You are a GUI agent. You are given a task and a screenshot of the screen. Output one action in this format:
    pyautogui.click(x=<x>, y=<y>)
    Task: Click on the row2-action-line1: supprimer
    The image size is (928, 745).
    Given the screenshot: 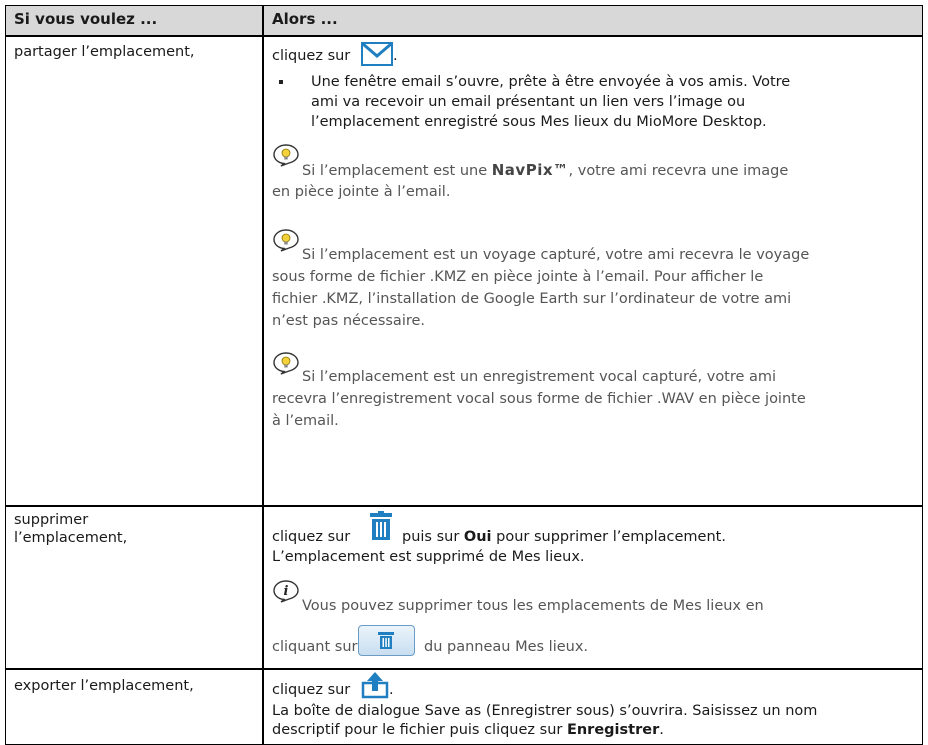 What is the action you would take?
    pyautogui.click(x=51, y=520)
    